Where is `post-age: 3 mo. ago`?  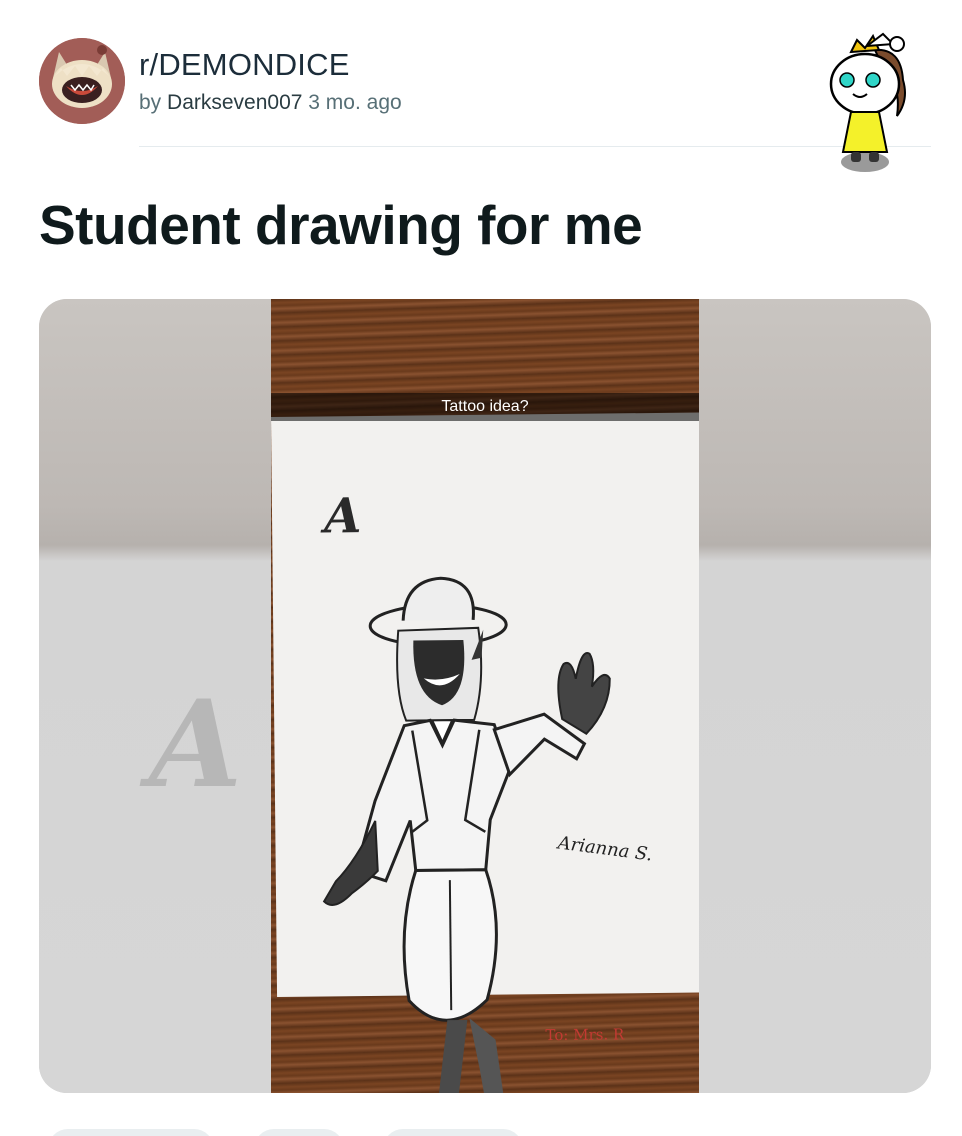
post-age: 3 mo. ago is located at coordinates (355, 102).